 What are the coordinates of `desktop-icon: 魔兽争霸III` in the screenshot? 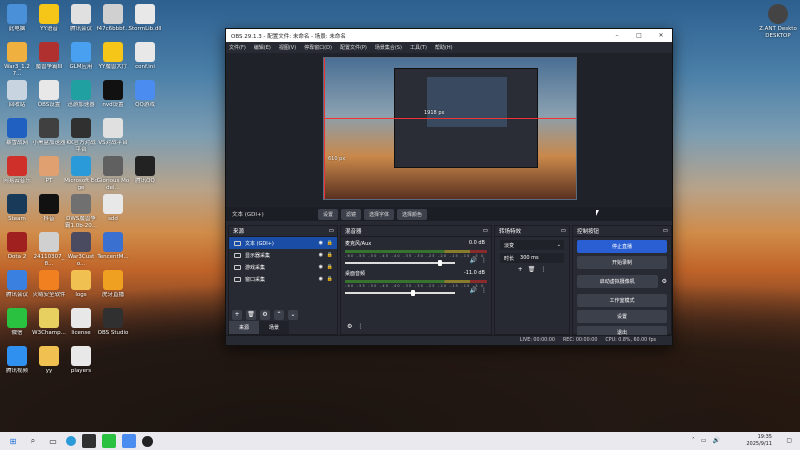 It's located at (49, 56).